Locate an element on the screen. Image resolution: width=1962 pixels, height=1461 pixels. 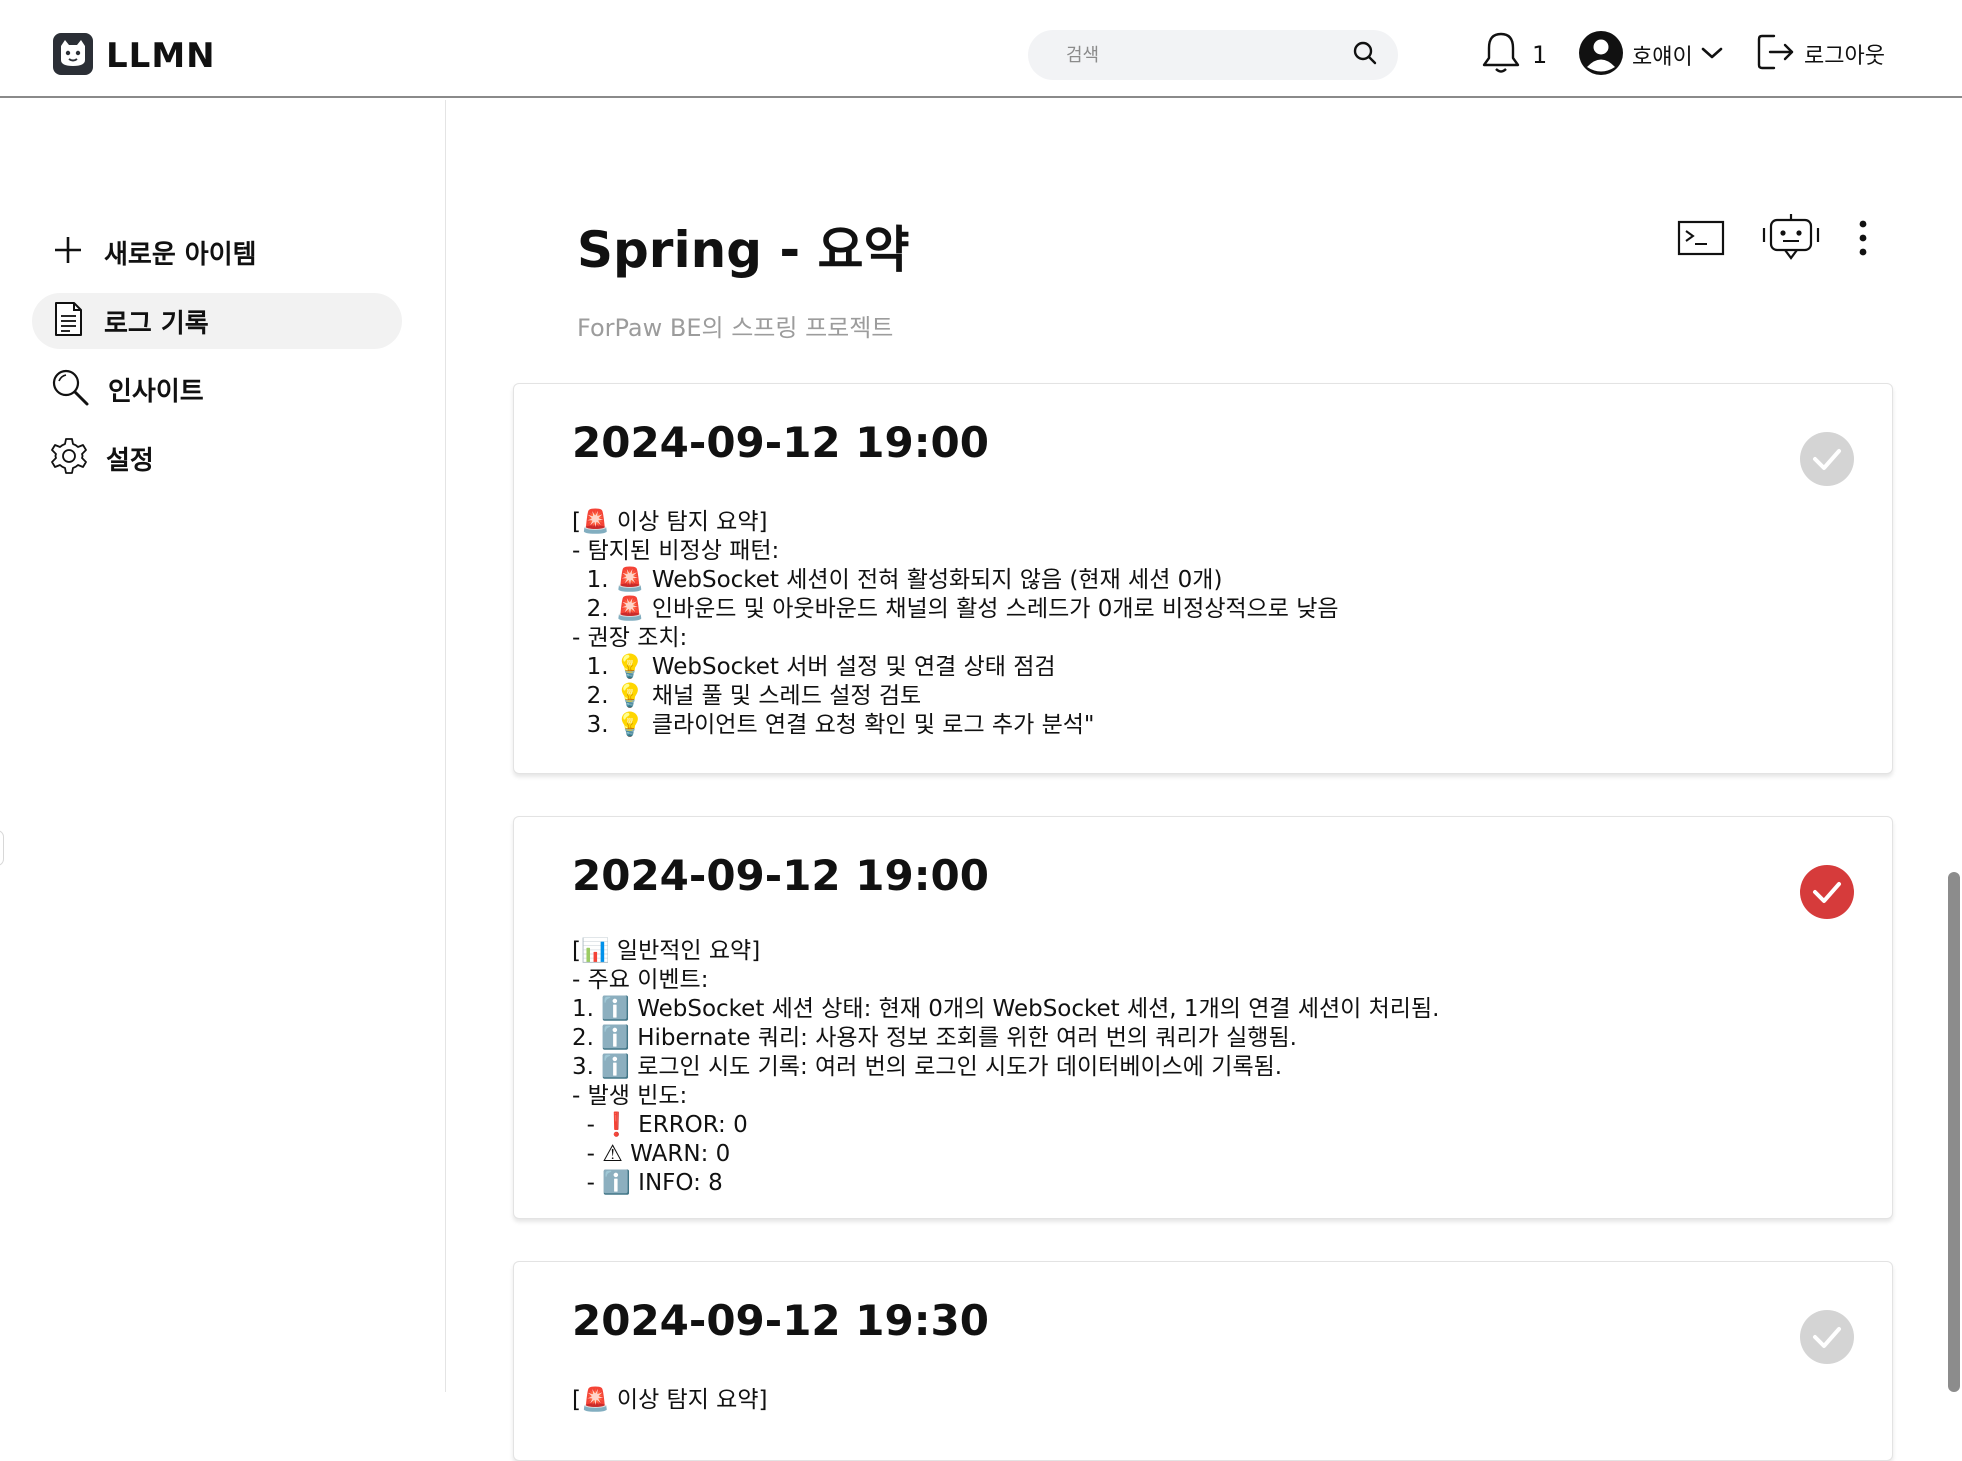
more-vertical-icon is located at coordinates (1863, 240).